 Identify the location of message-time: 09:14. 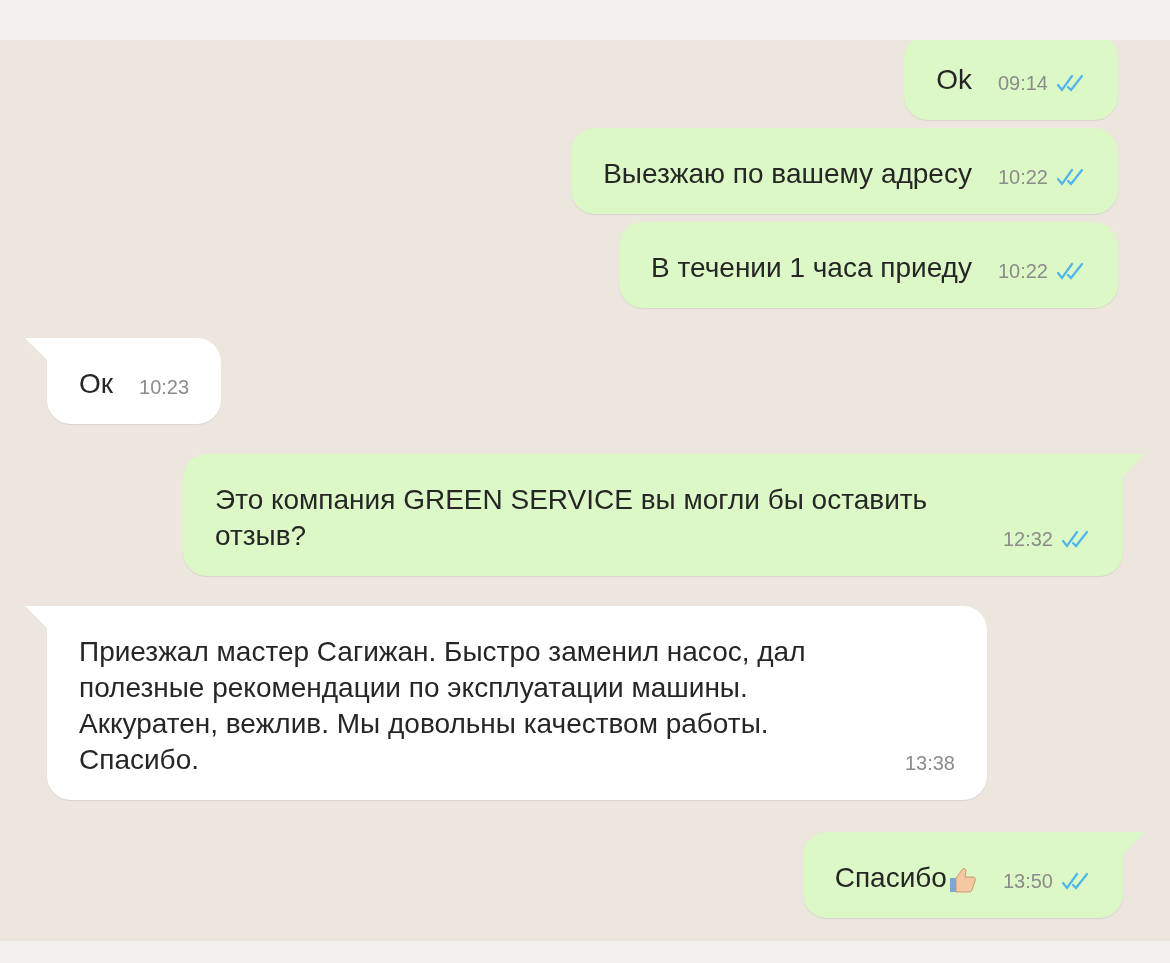
(1022, 83).